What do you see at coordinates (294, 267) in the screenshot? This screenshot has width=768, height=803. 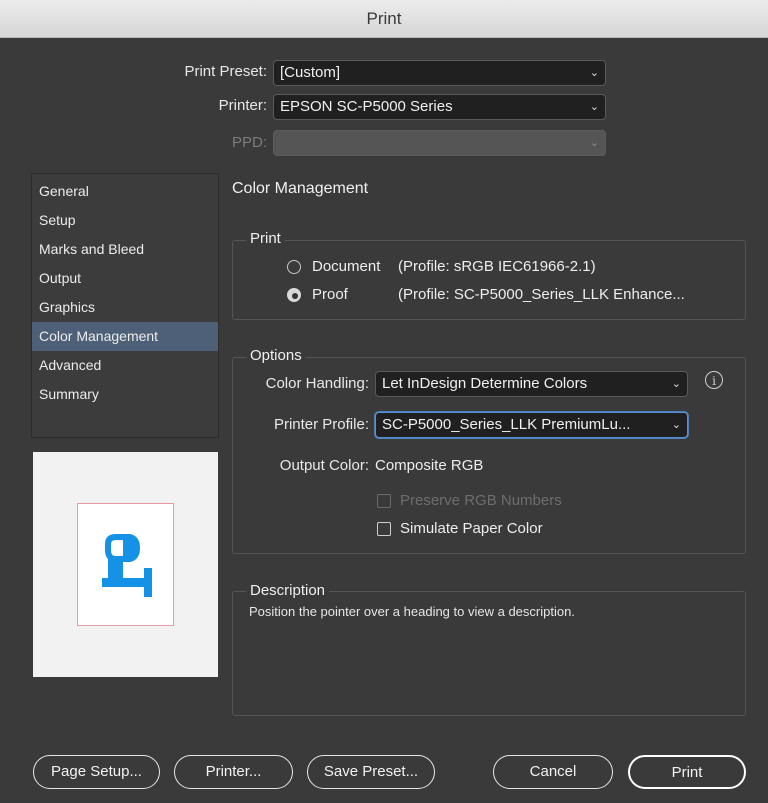 I see `document-radio` at bounding box center [294, 267].